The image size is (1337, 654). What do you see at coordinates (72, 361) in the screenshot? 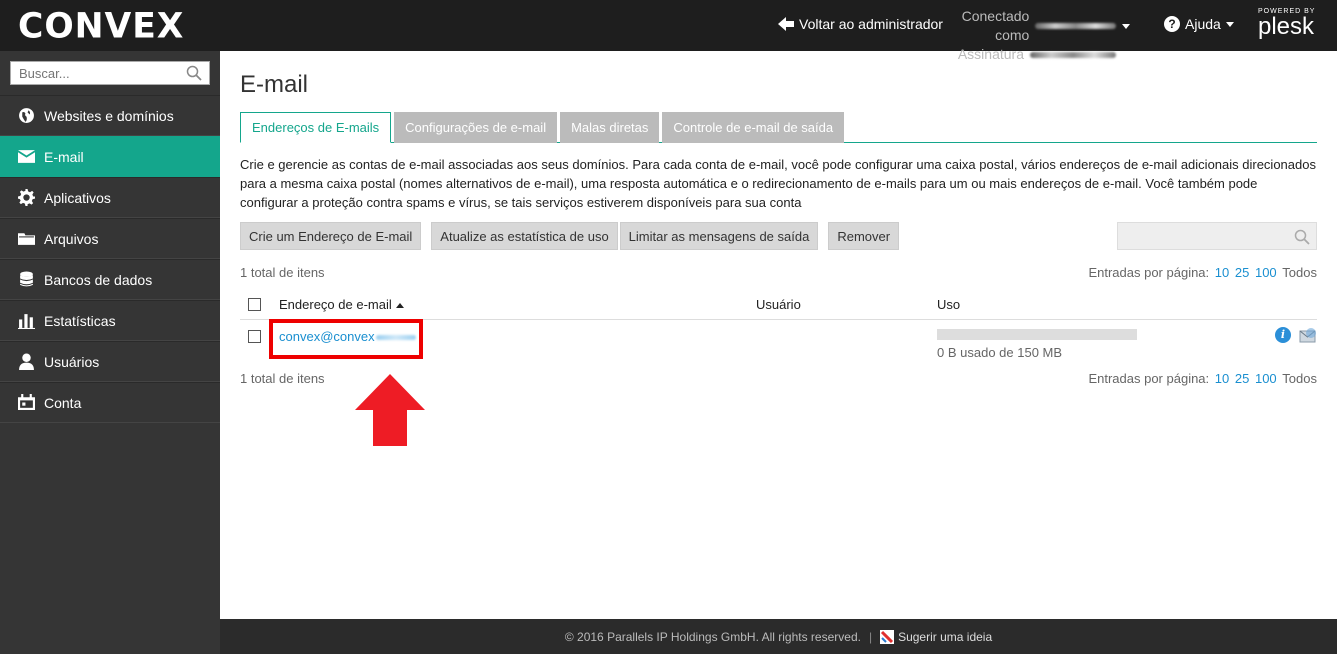
I see `sidebar-item-label: Usuários` at bounding box center [72, 361].